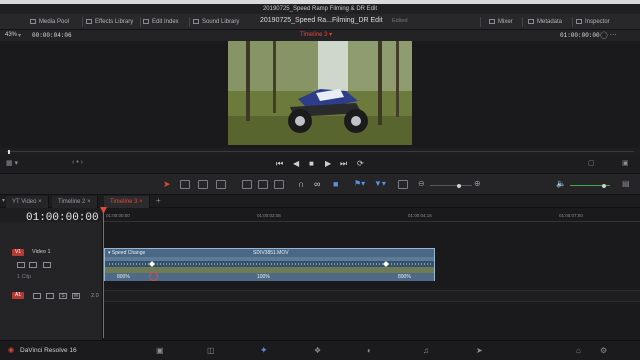  I want to click on edit-index-button: Edit Index, so click(161, 22).